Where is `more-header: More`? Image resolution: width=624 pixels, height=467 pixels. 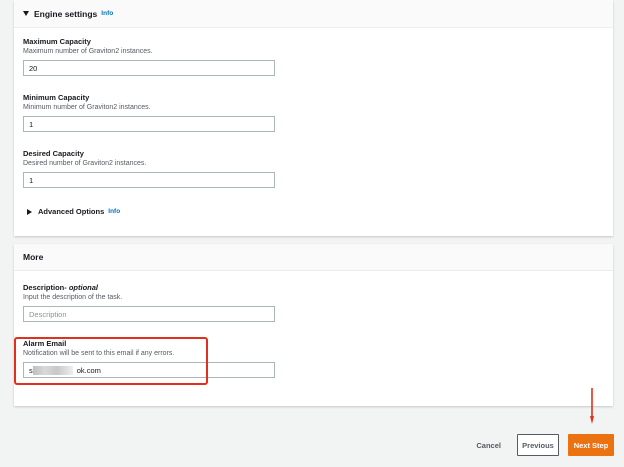
more-header: More is located at coordinates (313, 257).